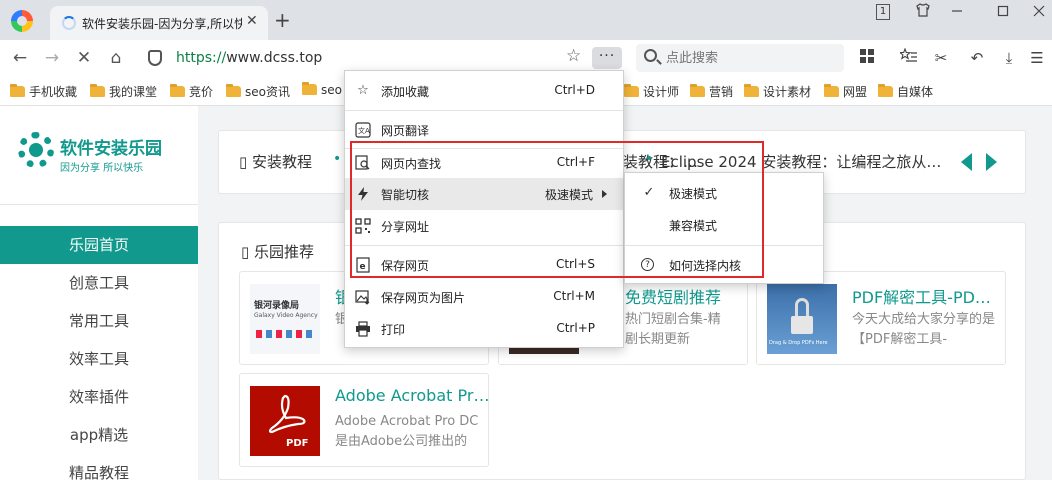 This screenshot has width=1052, height=480. Describe the element at coordinates (363, 297) in the screenshot. I see `save-image-icon` at that location.